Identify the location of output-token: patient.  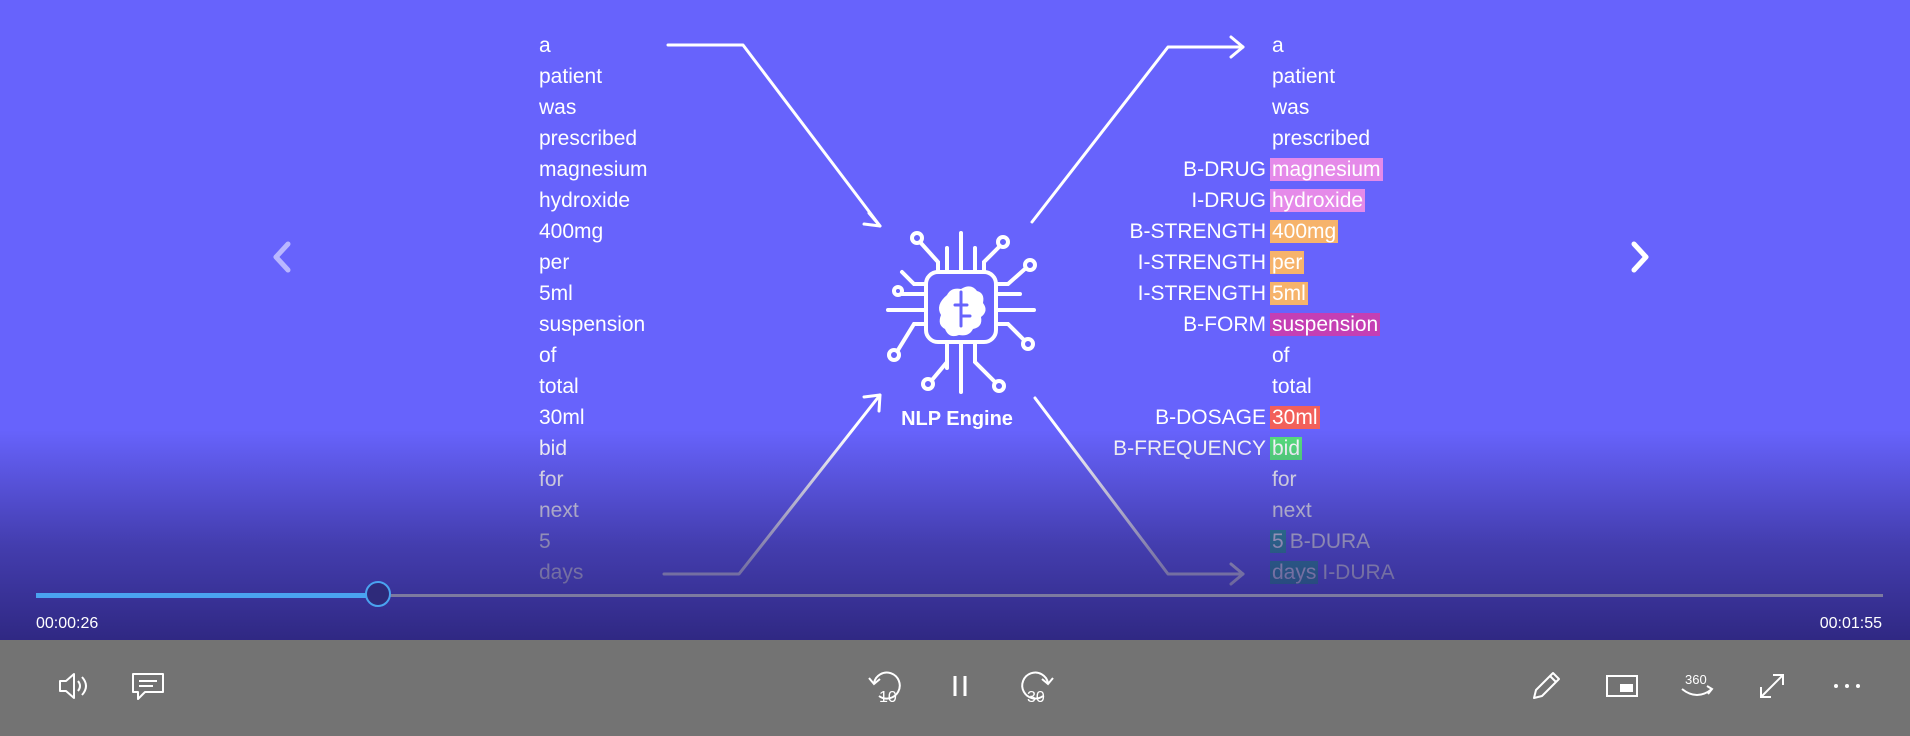
(1304, 76).